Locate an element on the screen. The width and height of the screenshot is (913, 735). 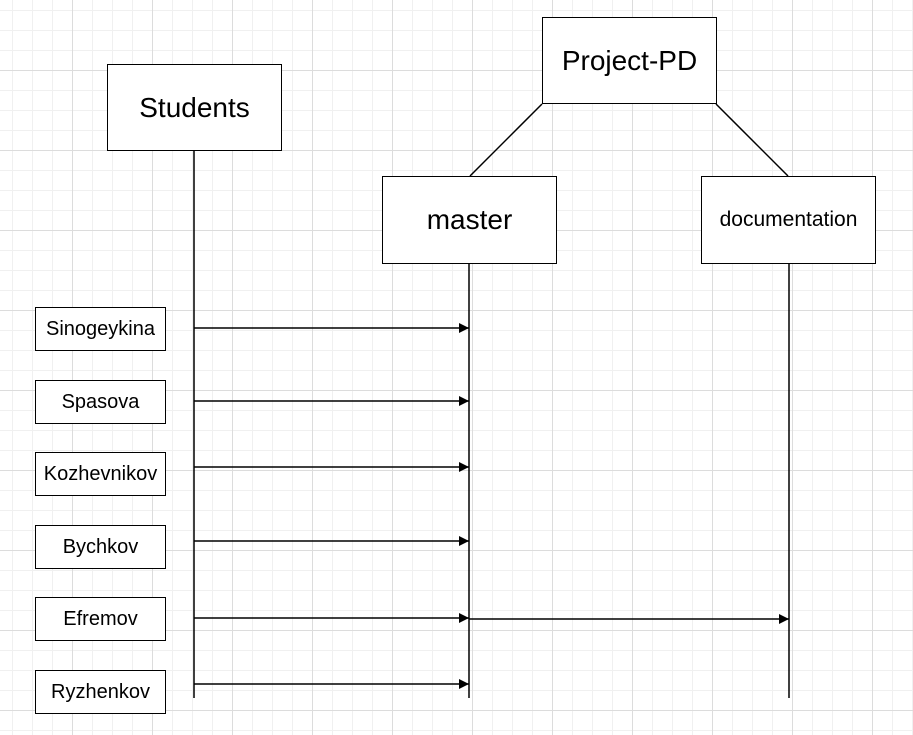
student-label: Efremov is located at coordinates (100, 618).